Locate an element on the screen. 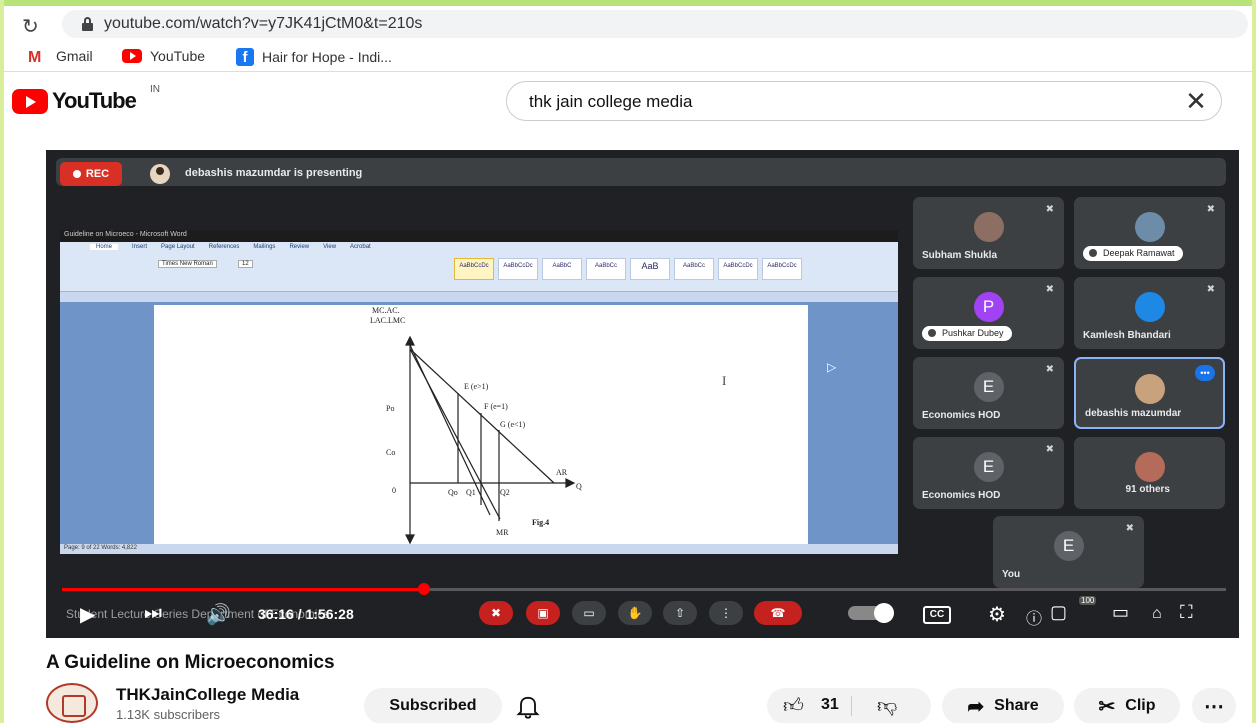  style-heading-1: AaBbC is located at coordinates (562, 269).